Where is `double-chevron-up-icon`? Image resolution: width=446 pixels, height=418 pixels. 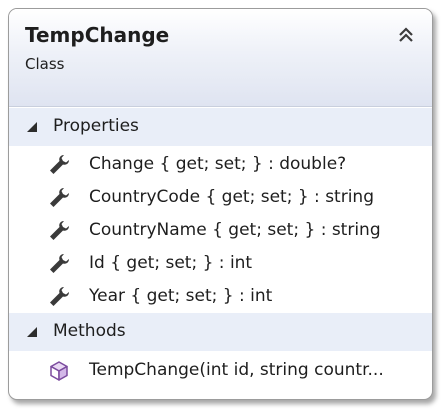
double-chevron-up-icon is located at coordinates (406, 35).